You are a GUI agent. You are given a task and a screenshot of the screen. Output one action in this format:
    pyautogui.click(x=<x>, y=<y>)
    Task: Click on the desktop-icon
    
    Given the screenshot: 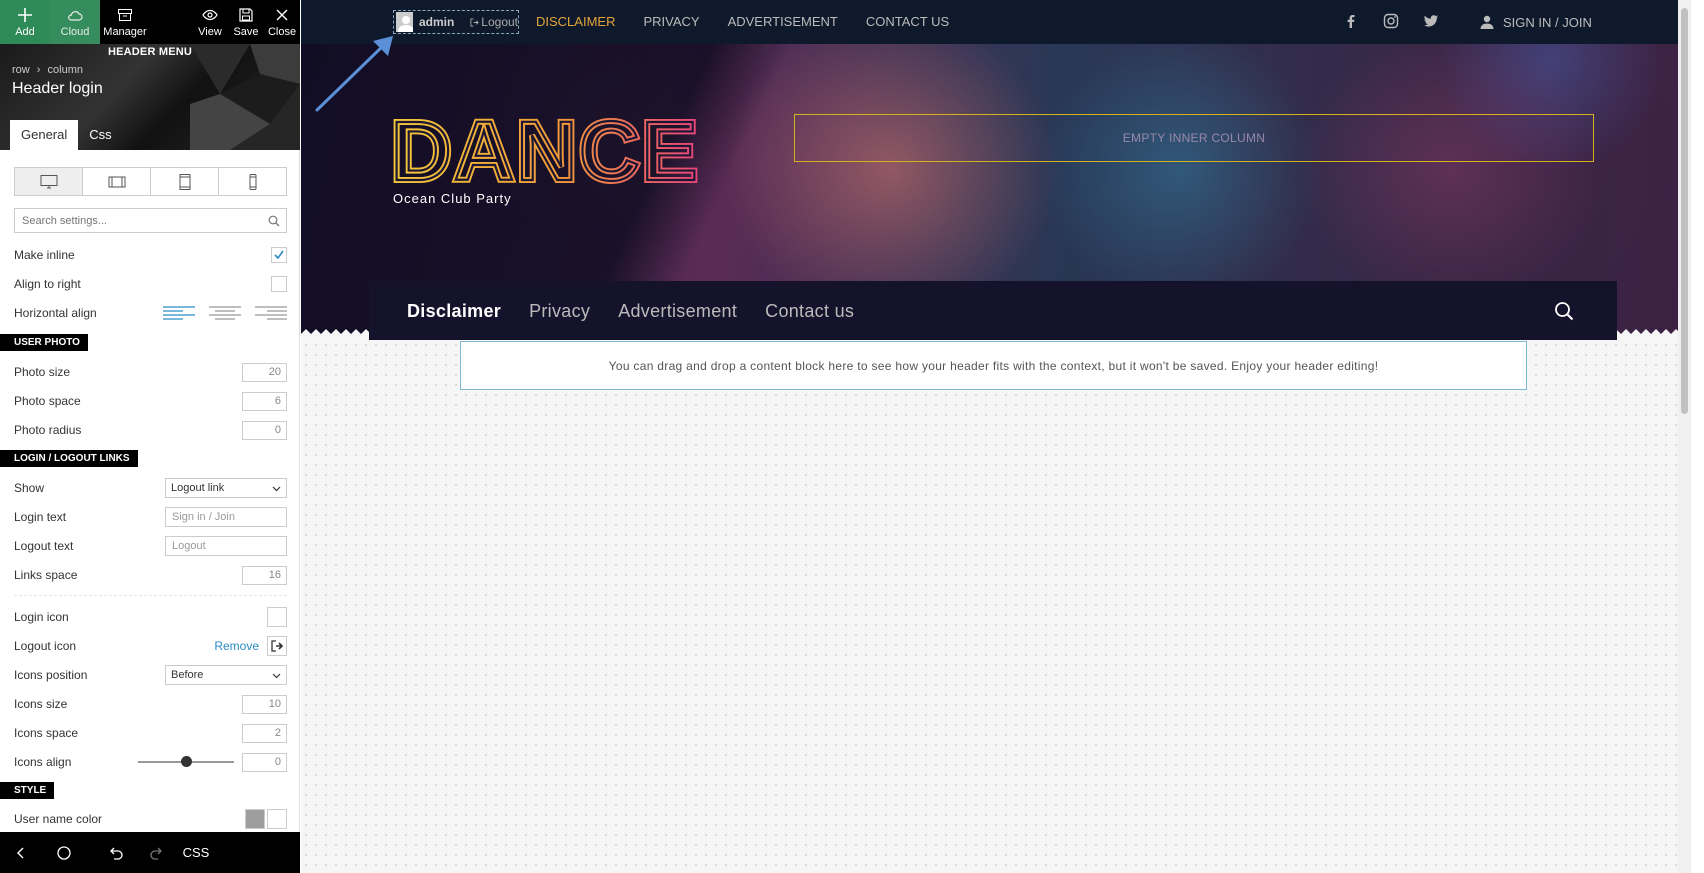 What is the action you would take?
    pyautogui.click(x=48, y=181)
    